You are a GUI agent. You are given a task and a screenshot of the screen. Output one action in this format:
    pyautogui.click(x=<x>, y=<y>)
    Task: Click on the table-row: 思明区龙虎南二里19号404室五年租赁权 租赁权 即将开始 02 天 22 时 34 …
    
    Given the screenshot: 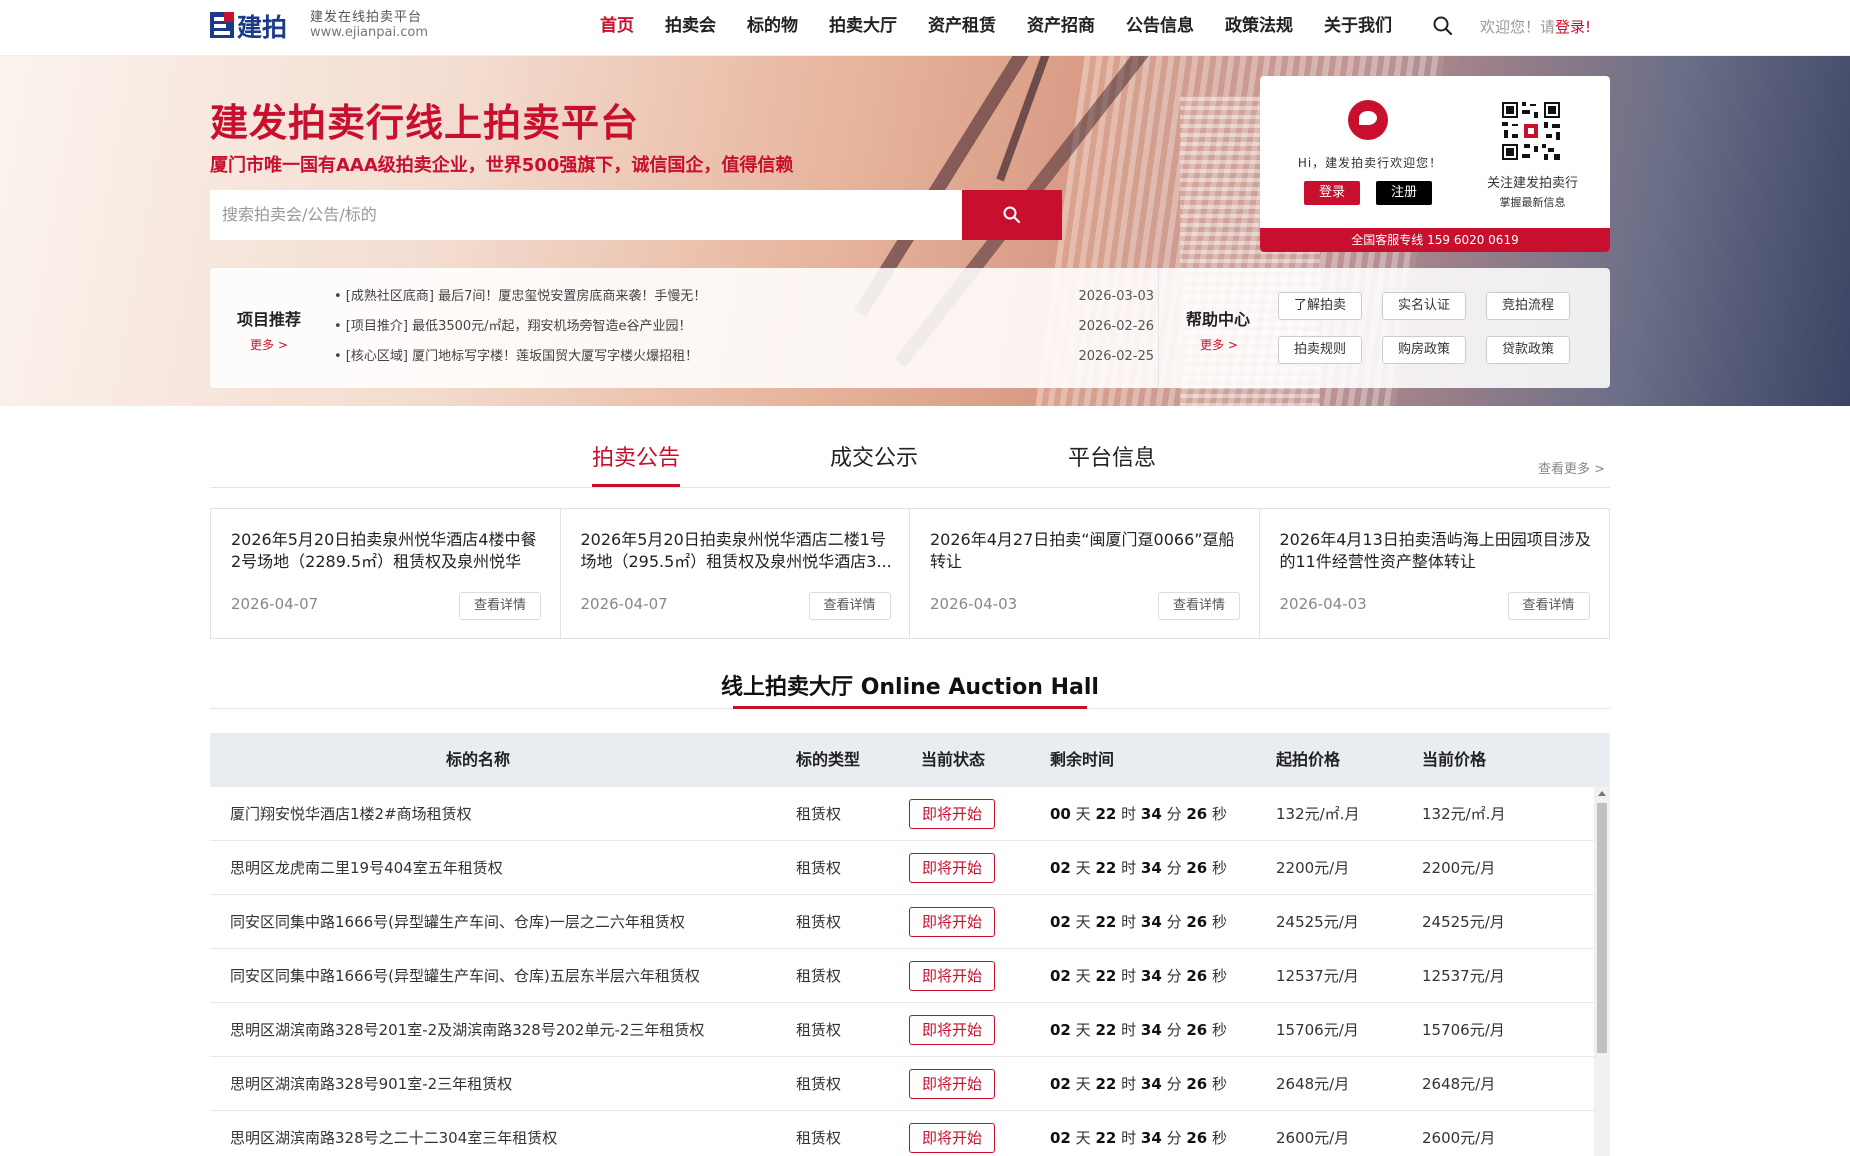 What is the action you would take?
    pyautogui.click(x=902, y=868)
    